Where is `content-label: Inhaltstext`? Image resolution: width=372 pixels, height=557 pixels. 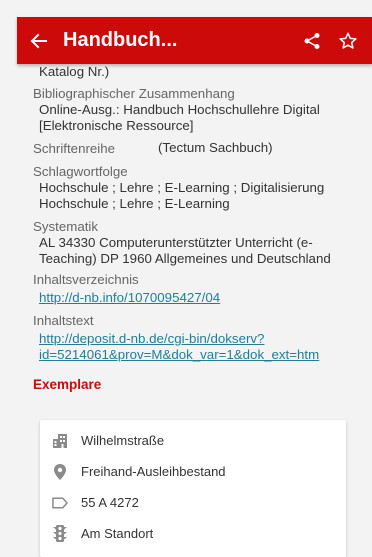
content-label: Inhaltstext is located at coordinates (63, 320).